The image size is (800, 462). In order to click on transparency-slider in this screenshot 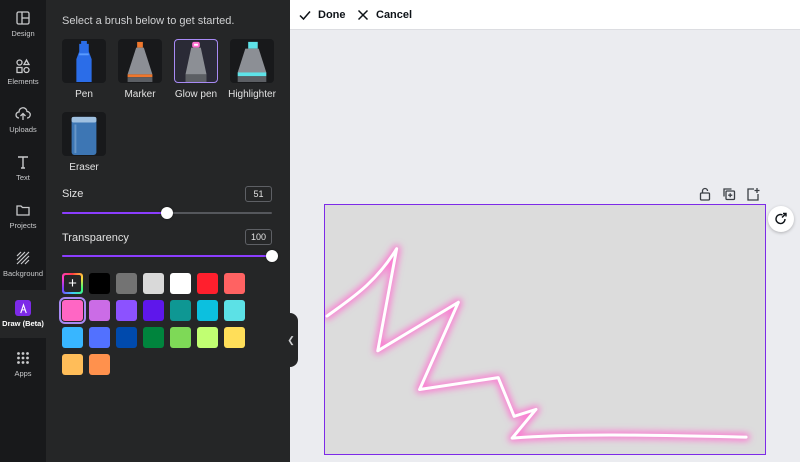, I will do `click(170, 256)`.